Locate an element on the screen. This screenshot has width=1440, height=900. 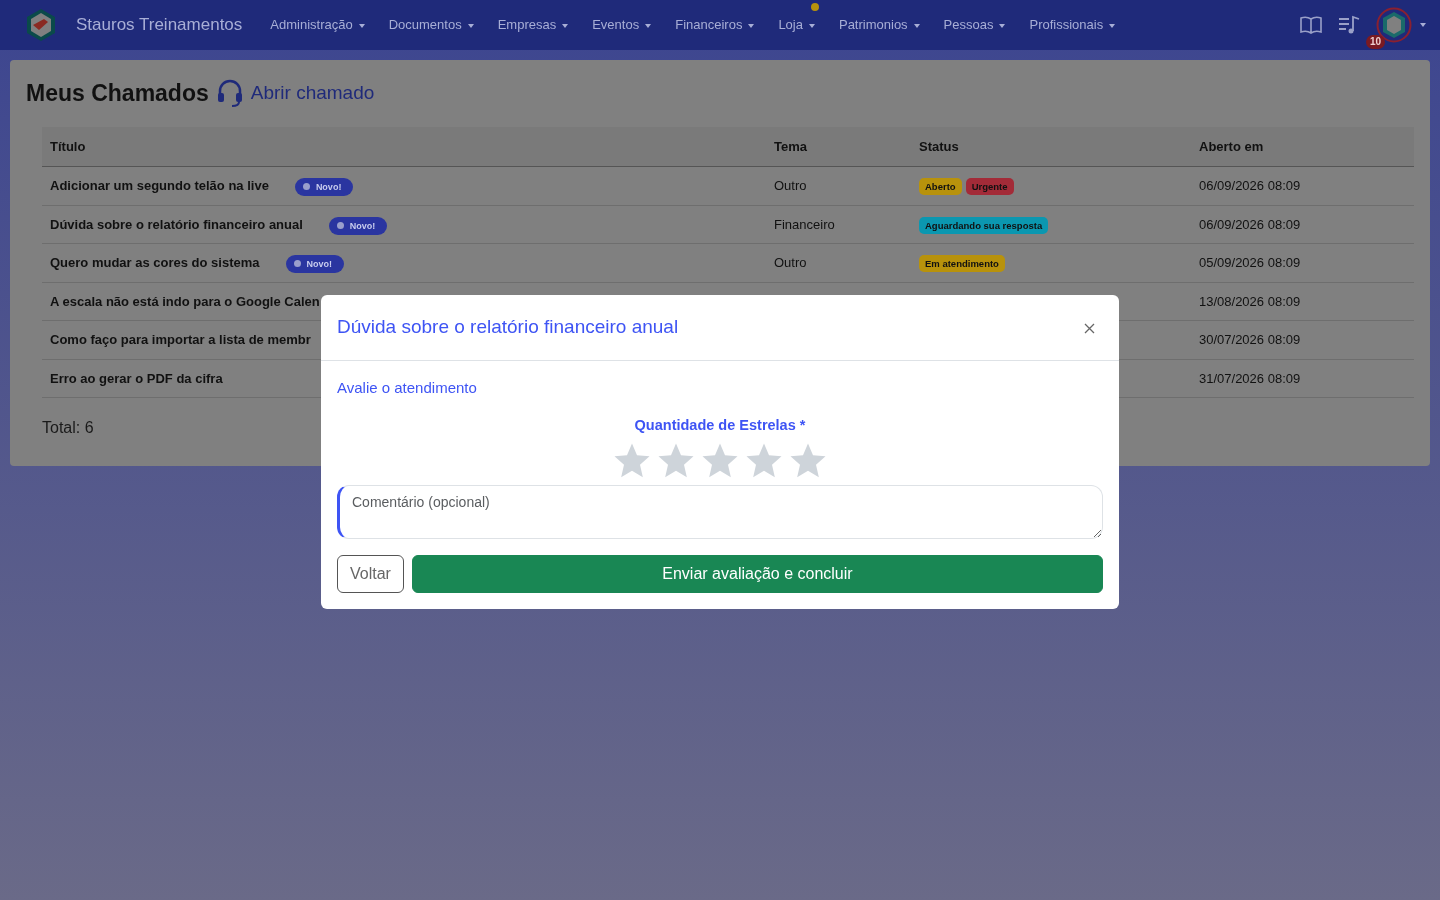
status-badge: Em atendimento is located at coordinates (962, 263).